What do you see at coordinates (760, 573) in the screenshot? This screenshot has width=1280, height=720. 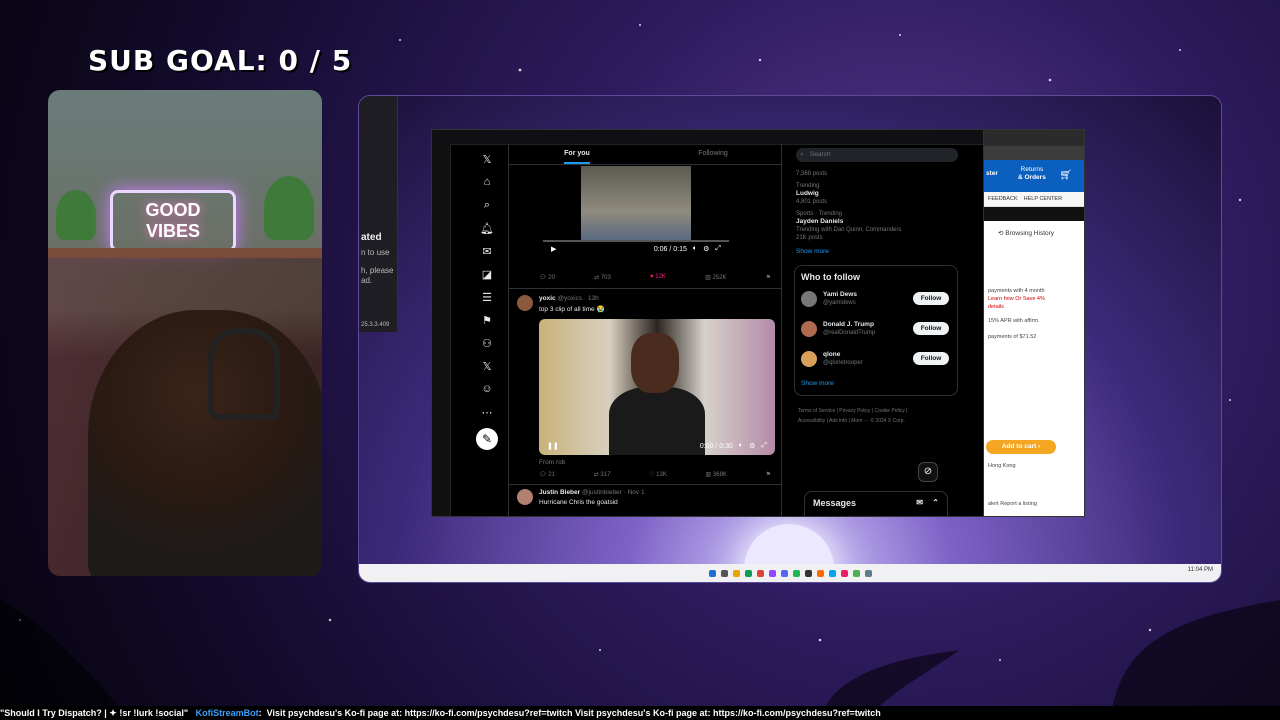 I see `youtube-icon` at bounding box center [760, 573].